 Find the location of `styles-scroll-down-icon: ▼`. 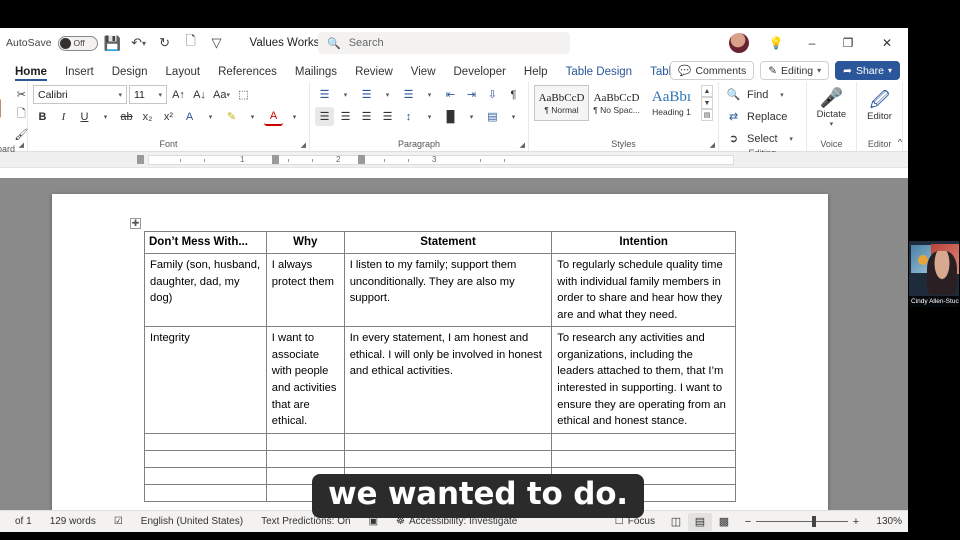

styles-scroll-down-icon: ▼ is located at coordinates (707, 103).